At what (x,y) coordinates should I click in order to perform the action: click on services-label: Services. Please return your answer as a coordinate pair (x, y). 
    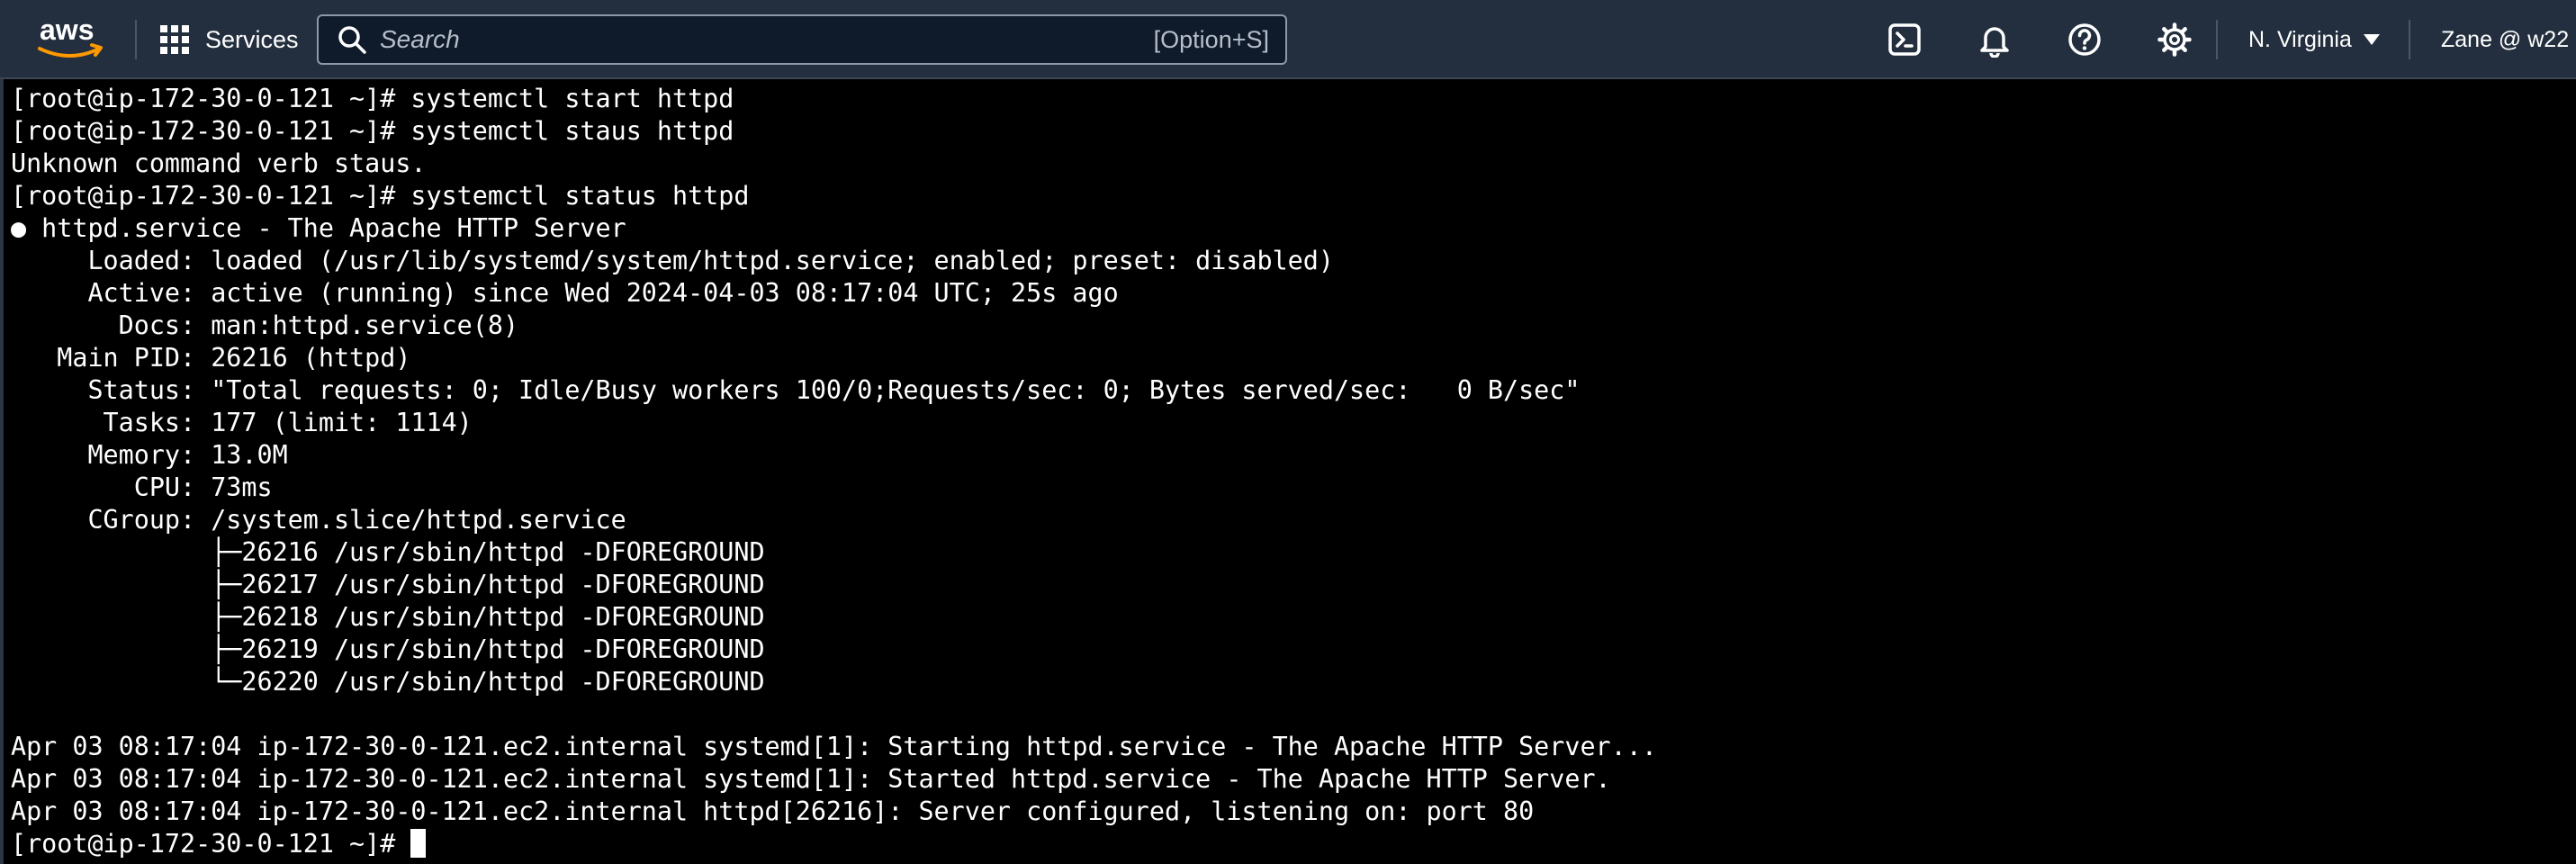
    Looking at the image, I should click on (252, 39).